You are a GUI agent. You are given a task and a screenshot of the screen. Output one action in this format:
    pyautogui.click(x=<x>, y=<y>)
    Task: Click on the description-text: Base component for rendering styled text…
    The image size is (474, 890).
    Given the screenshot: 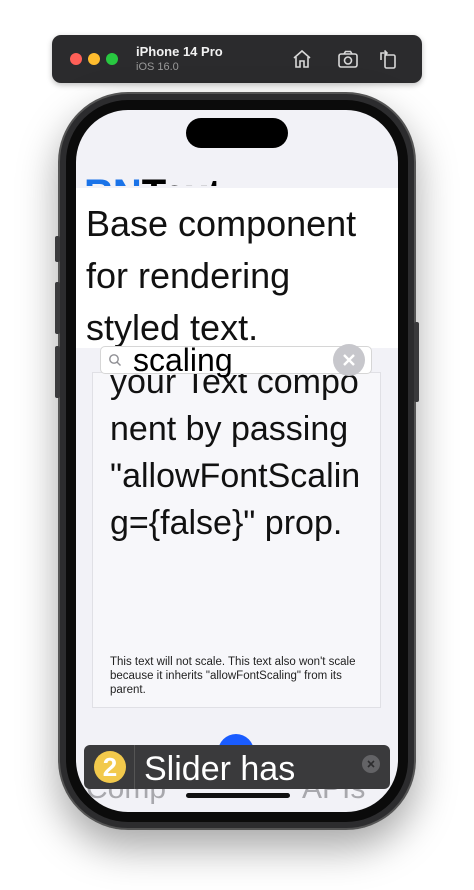 What is the action you would take?
    pyautogui.click(x=221, y=275)
    